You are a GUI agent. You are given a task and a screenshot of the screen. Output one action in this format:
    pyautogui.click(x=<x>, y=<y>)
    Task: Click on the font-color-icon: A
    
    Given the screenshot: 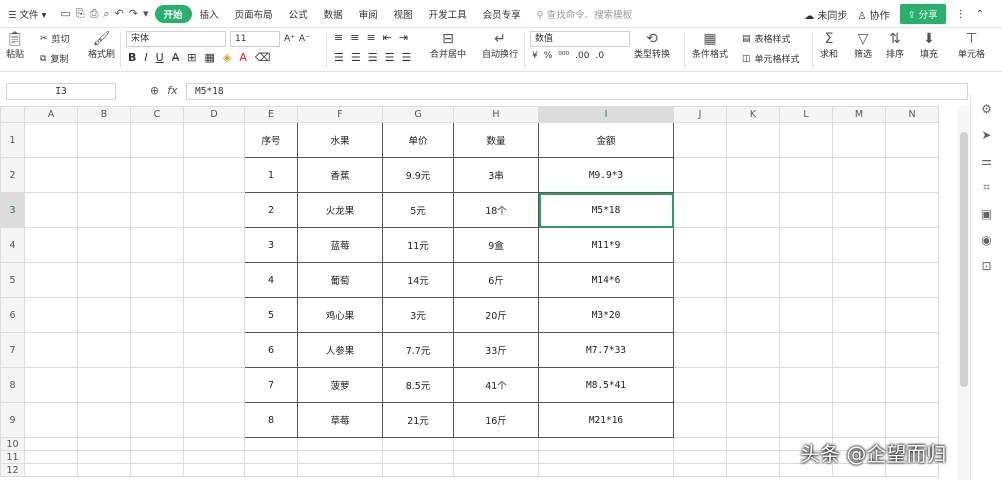 What is the action you would take?
    pyautogui.click(x=243, y=57)
    